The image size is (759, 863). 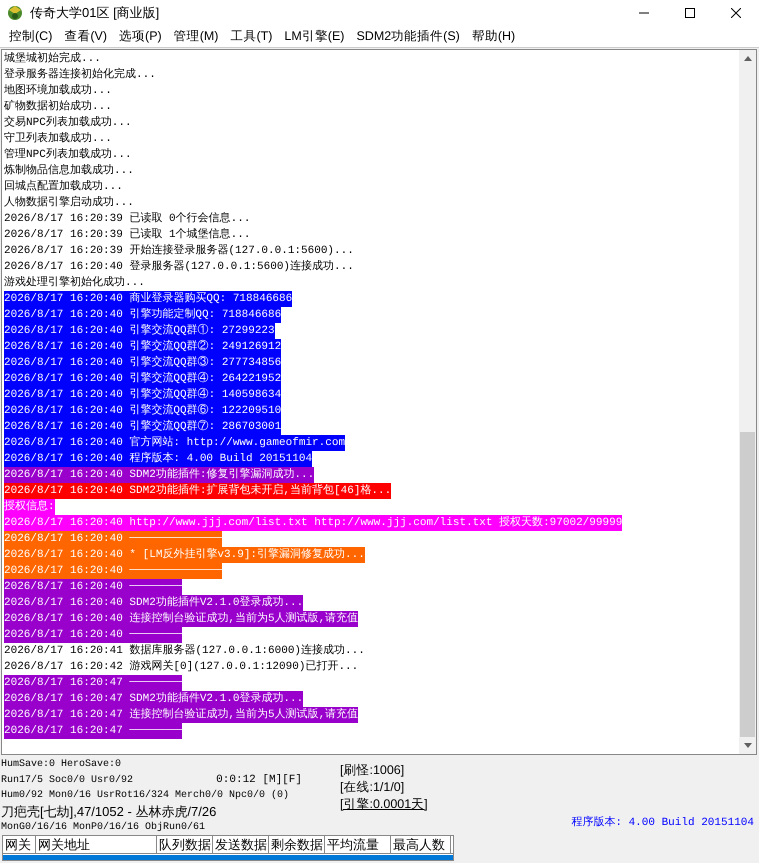 What do you see at coordinates (358, 844) in the screenshot?
I see `column-header: 平均流量` at bounding box center [358, 844].